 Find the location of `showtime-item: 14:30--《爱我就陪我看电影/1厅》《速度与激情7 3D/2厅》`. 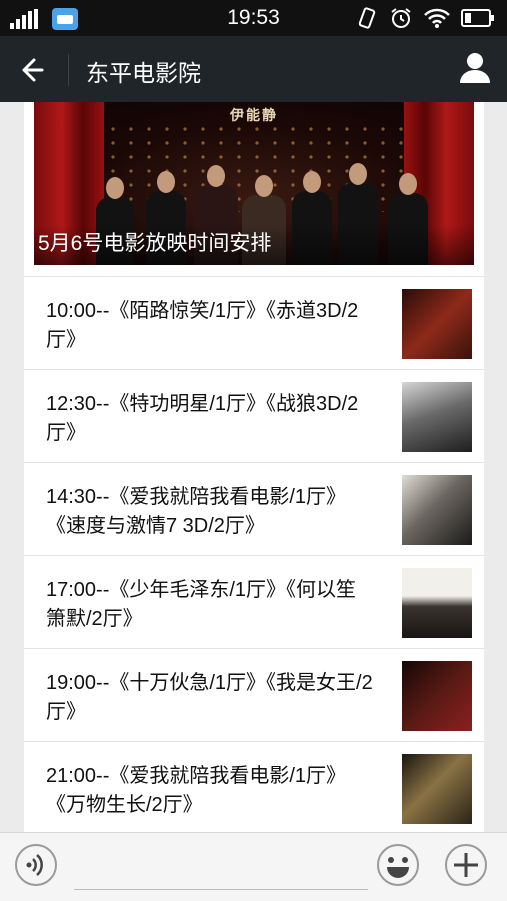

showtime-item: 14:30--《爱我就陪我看电影/1厅》《速度与激情7 3D/2厅》 is located at coordinates (254, 508).